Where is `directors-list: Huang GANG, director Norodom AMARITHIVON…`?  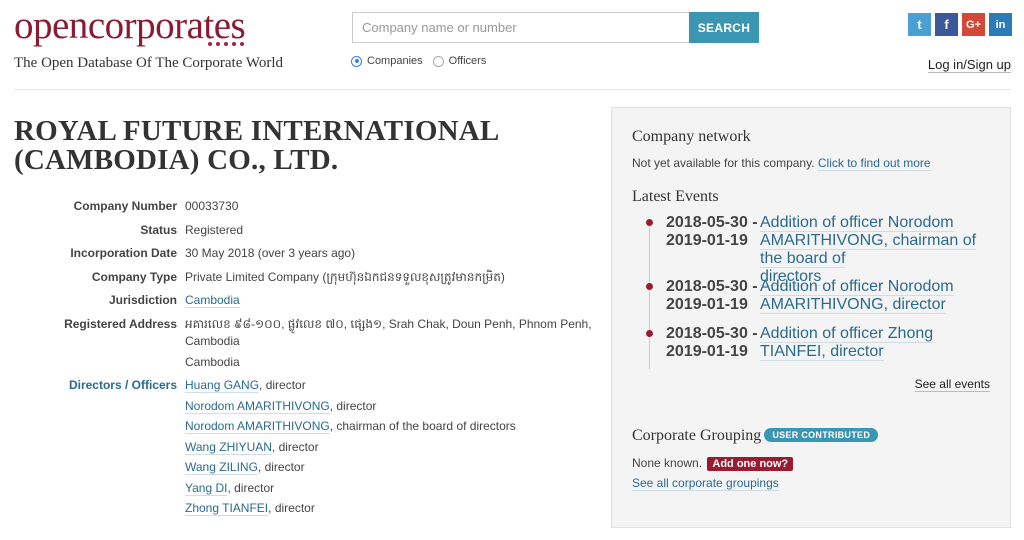 directors-list: Huang GANG, director Norodom AMARITHIVON… is located at coordinates (389, 447).